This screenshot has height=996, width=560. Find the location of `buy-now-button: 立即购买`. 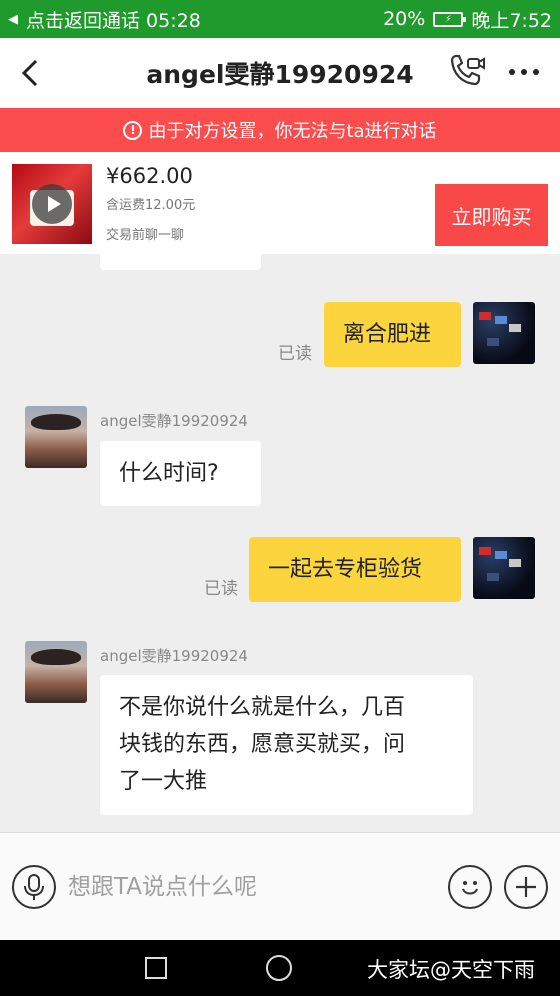

buy-now-button: 立即购买 is located at coordinates (491, 215).